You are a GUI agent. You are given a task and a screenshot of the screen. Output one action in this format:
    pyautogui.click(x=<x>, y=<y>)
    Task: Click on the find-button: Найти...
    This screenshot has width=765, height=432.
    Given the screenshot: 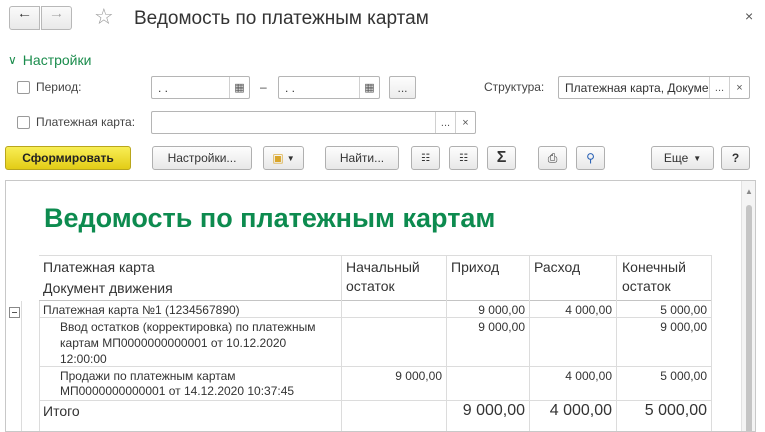 What is the action you would take?
    pyautogui.click(x=362, y=158)
    